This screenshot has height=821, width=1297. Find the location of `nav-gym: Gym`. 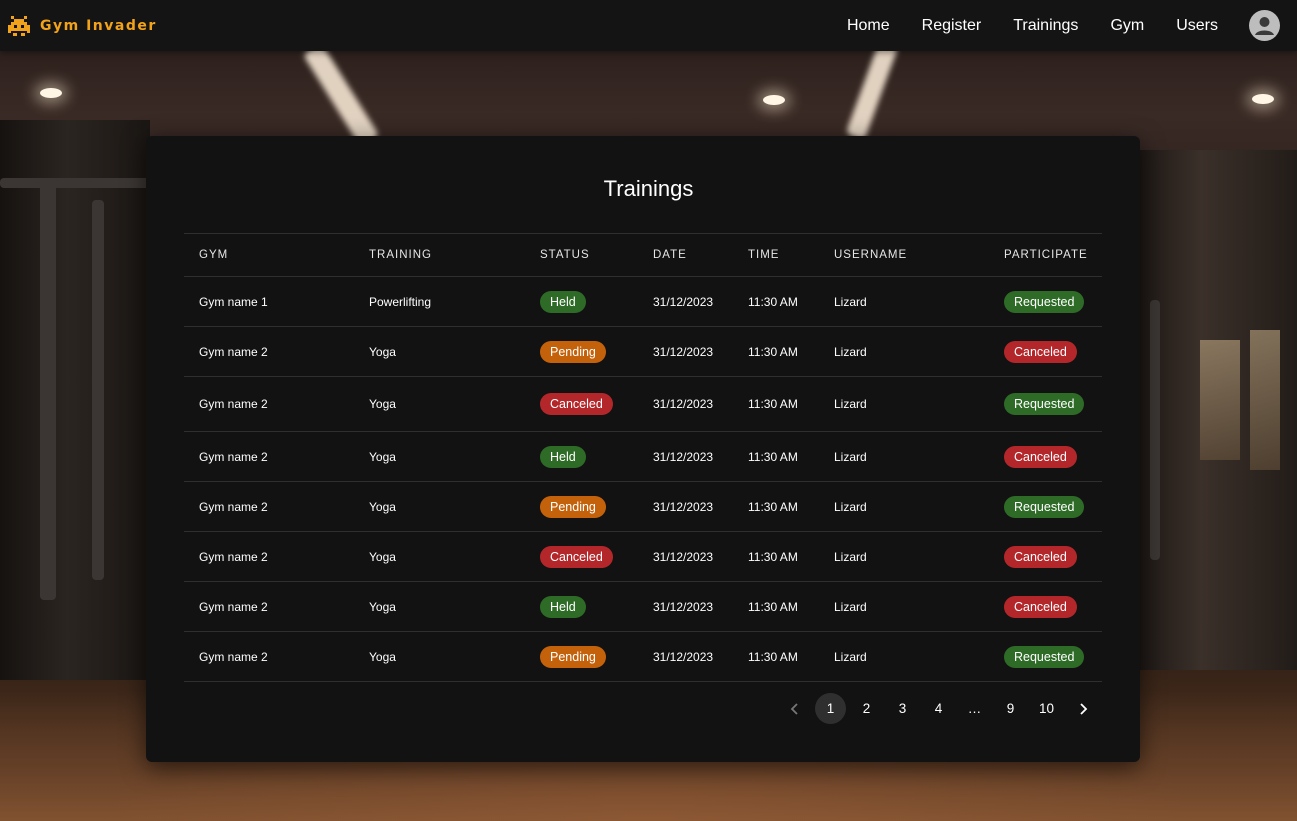

nav-gym: Gym is located at coordinates (1127, 26).